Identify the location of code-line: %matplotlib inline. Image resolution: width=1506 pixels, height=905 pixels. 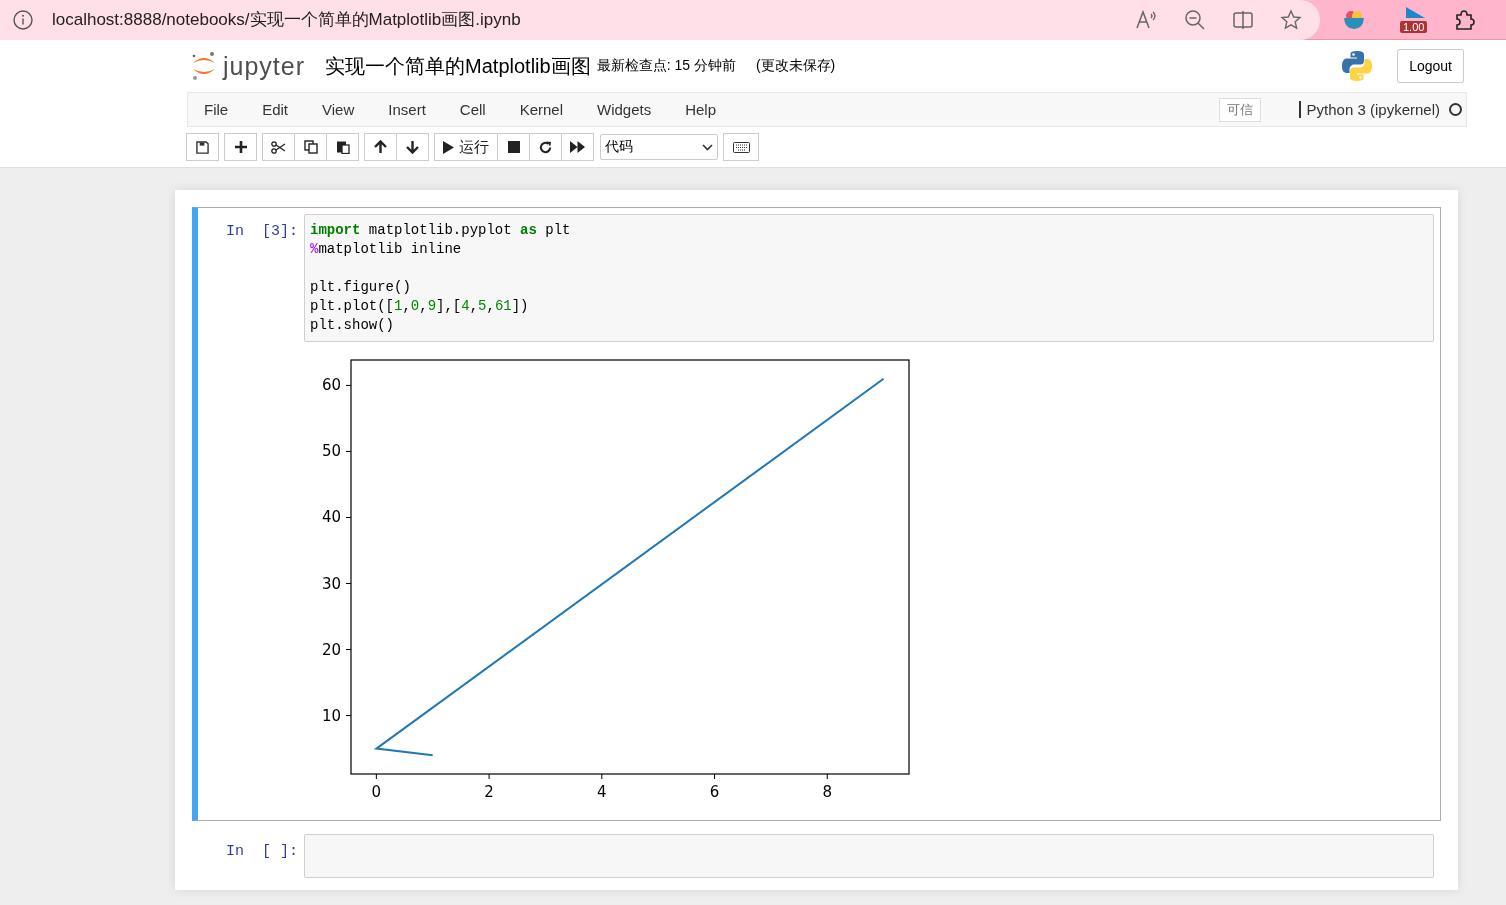
(386, 249).